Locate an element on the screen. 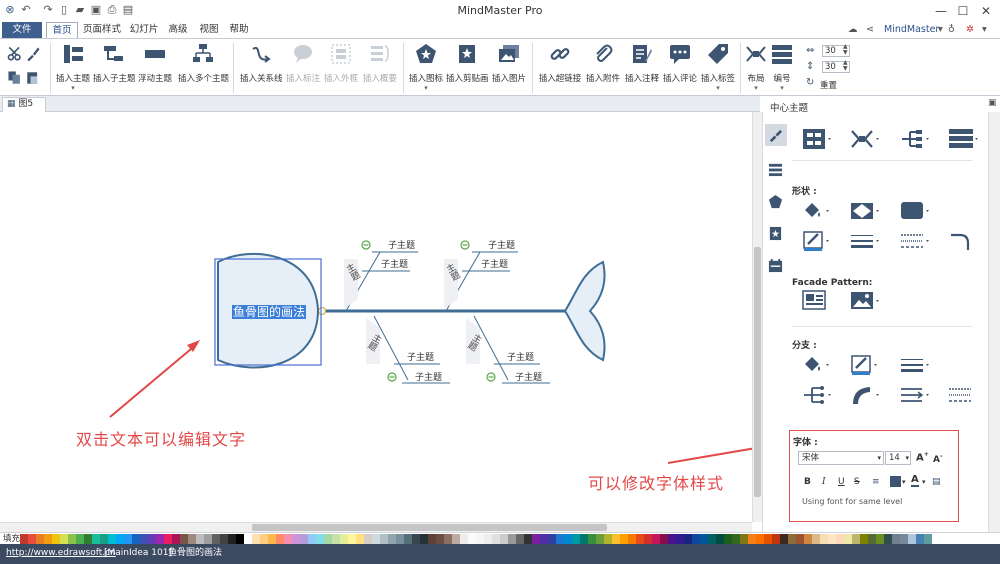 The height and width of the screenshot is (564, 1000). tab-view: 视图 is located at coordinates (209, 30).